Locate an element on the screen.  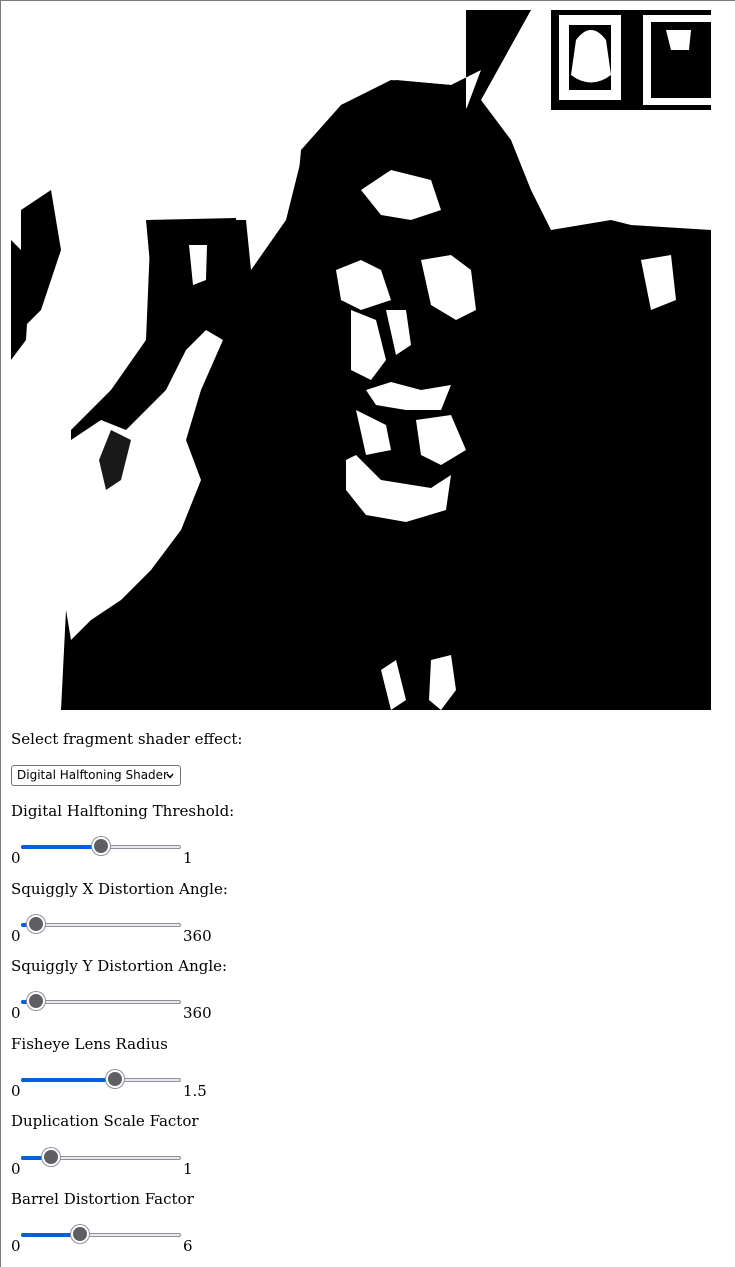
shader-select-value: Digital Halftoning Shader is located at coordinates (92, 775).